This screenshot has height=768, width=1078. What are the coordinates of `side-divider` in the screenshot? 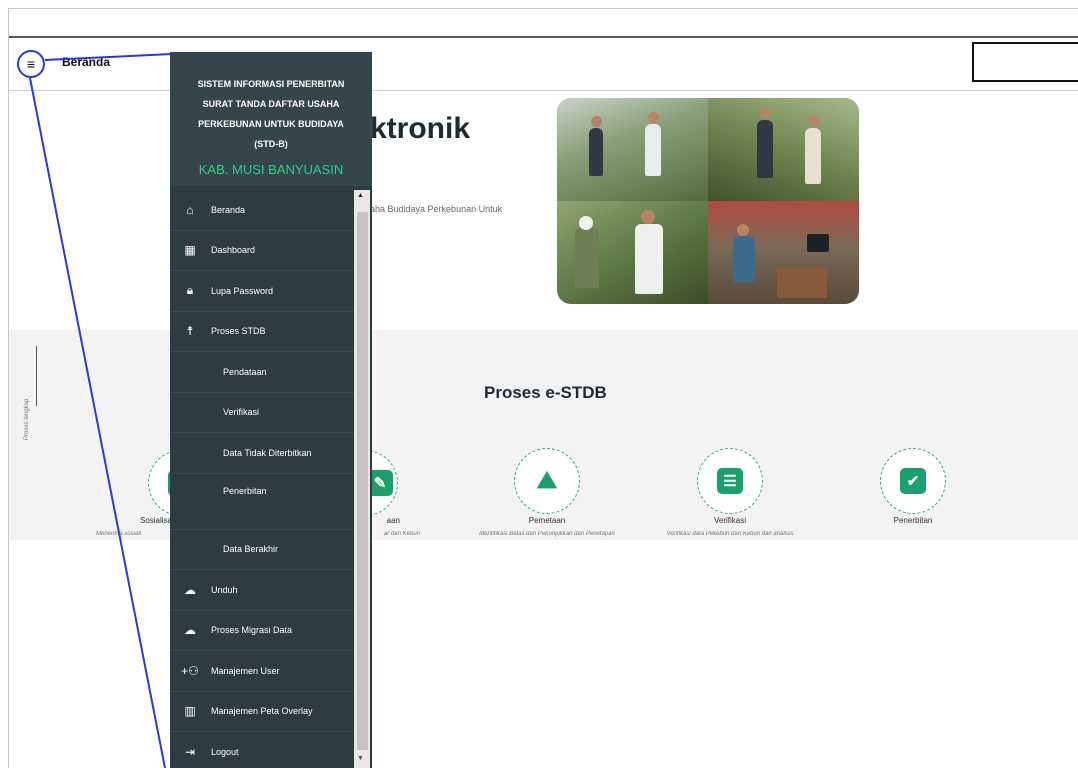 It's located at (36, 376).